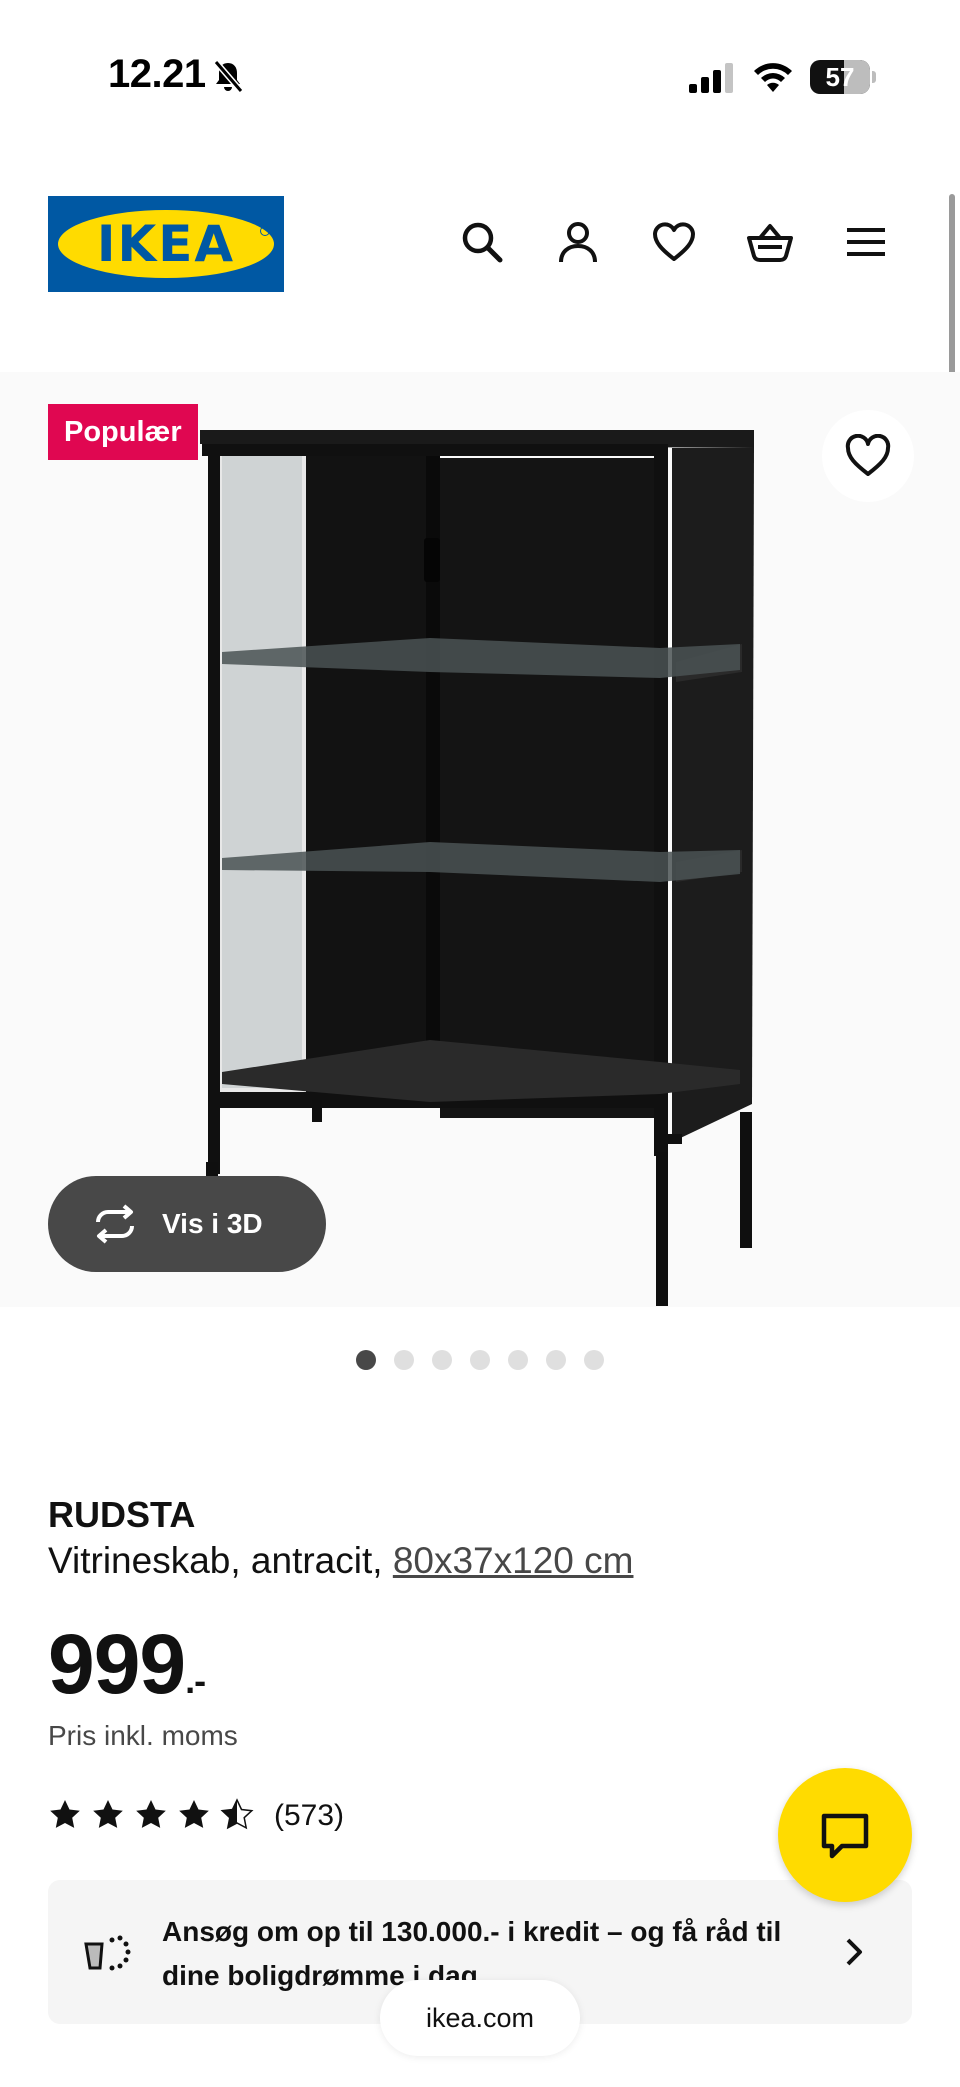 The image size is (960, 2087). Describe the element at coordinates (711, 78) in the screenshot. I see `cellular-signal-icon` at that location.